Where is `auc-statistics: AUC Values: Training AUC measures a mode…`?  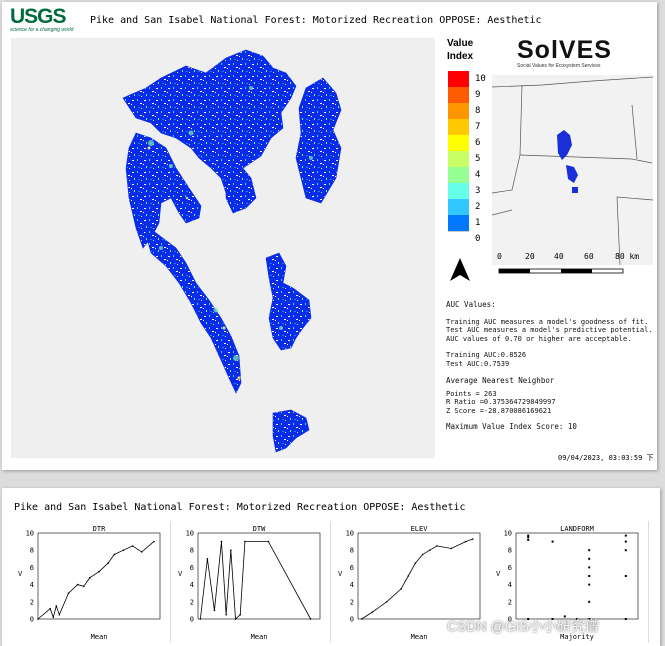 auc-statistics: AUC Values: Training AUC measures a mode… is located at coordinates (551, 366).